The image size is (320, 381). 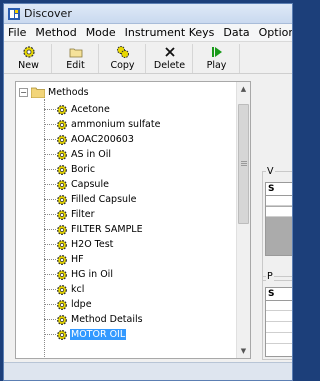 What do you see at coordinates (116, 124) in the screenshot?
I see `tree-item-label: ammonium sulfate` at bounding box center [116, 124].